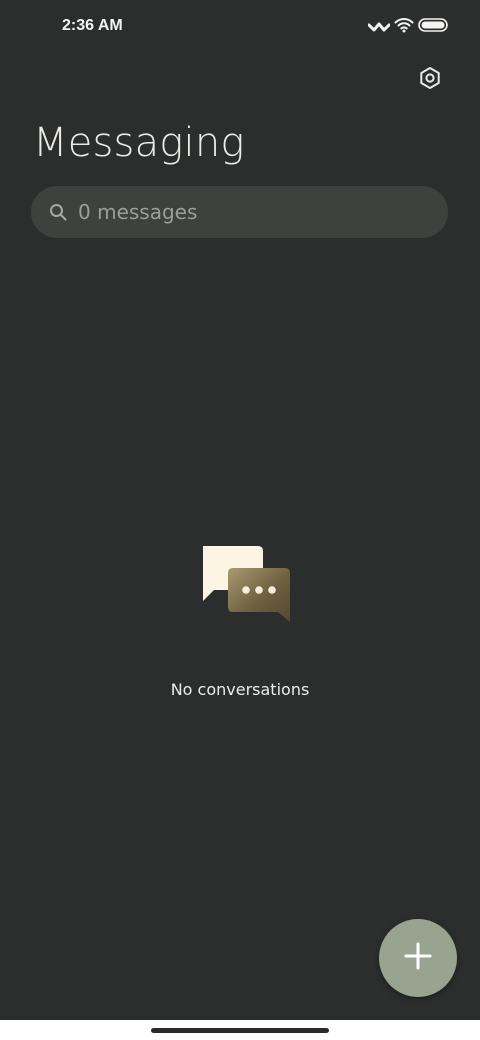  I want to click on settings-icon, so click(430, 80).